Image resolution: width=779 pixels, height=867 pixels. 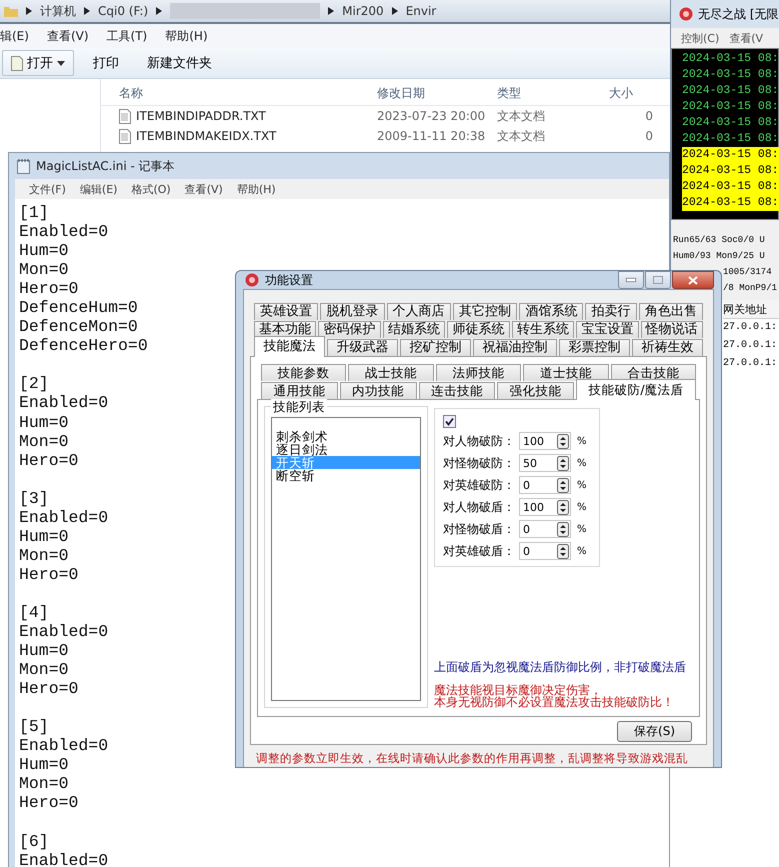 I want to click on text-line: [4], so click(x=34, y=612).